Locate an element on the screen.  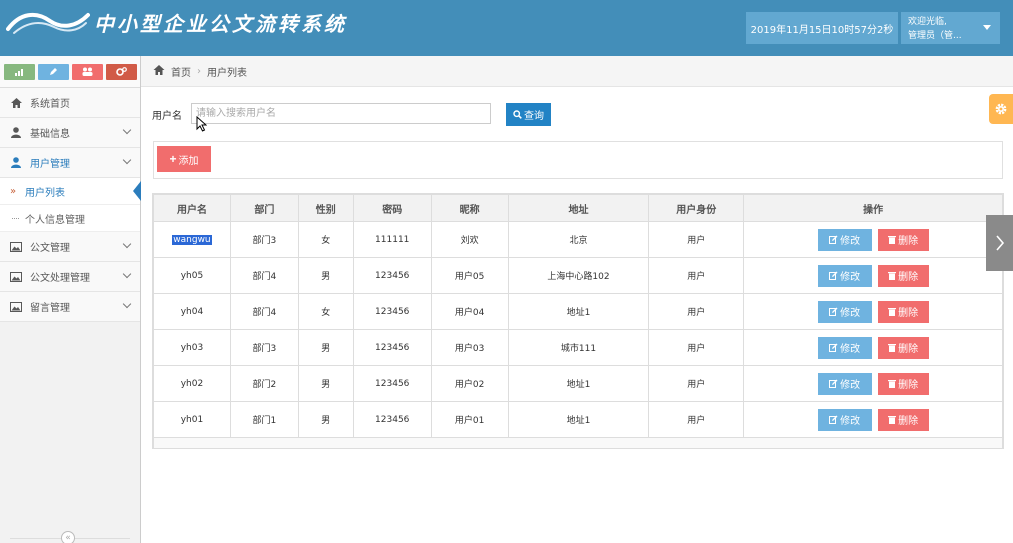
sidebar-subitem-profile: 个人信息管理 is located at coordinates (70, 218).